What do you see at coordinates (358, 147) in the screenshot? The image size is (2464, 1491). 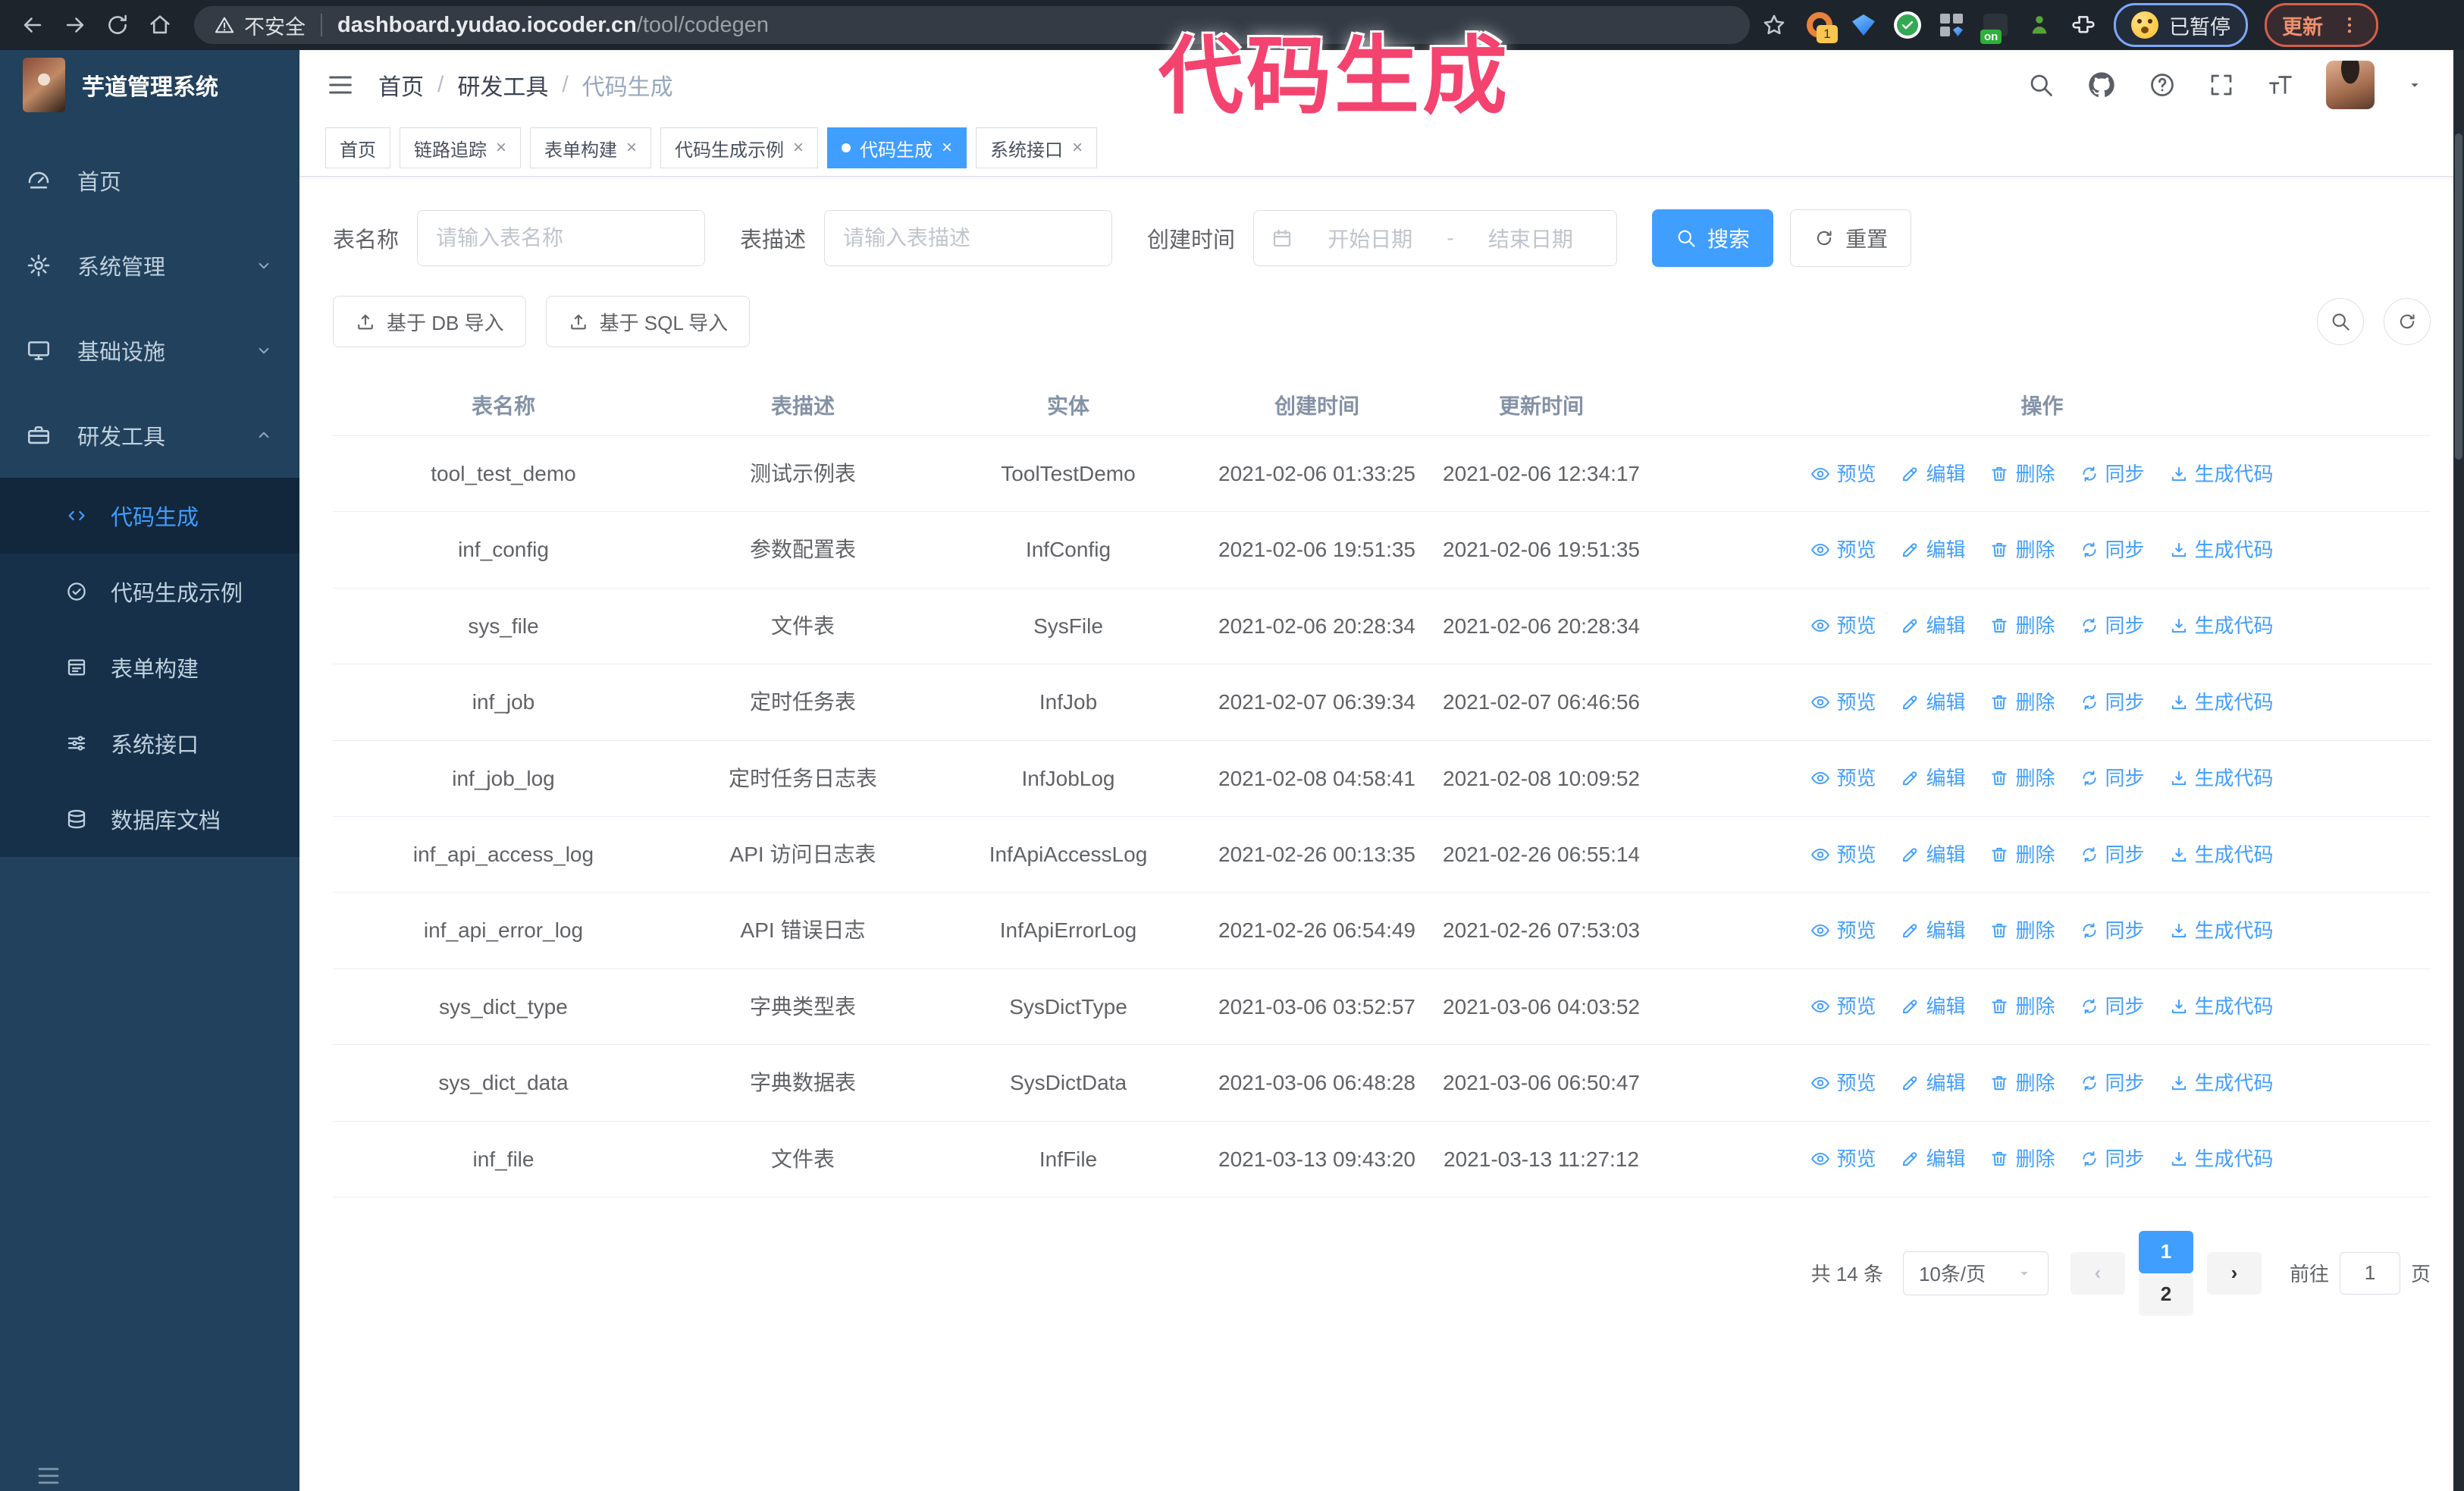 I see `tab-首页: 首页` at bounding box center [358, 147].